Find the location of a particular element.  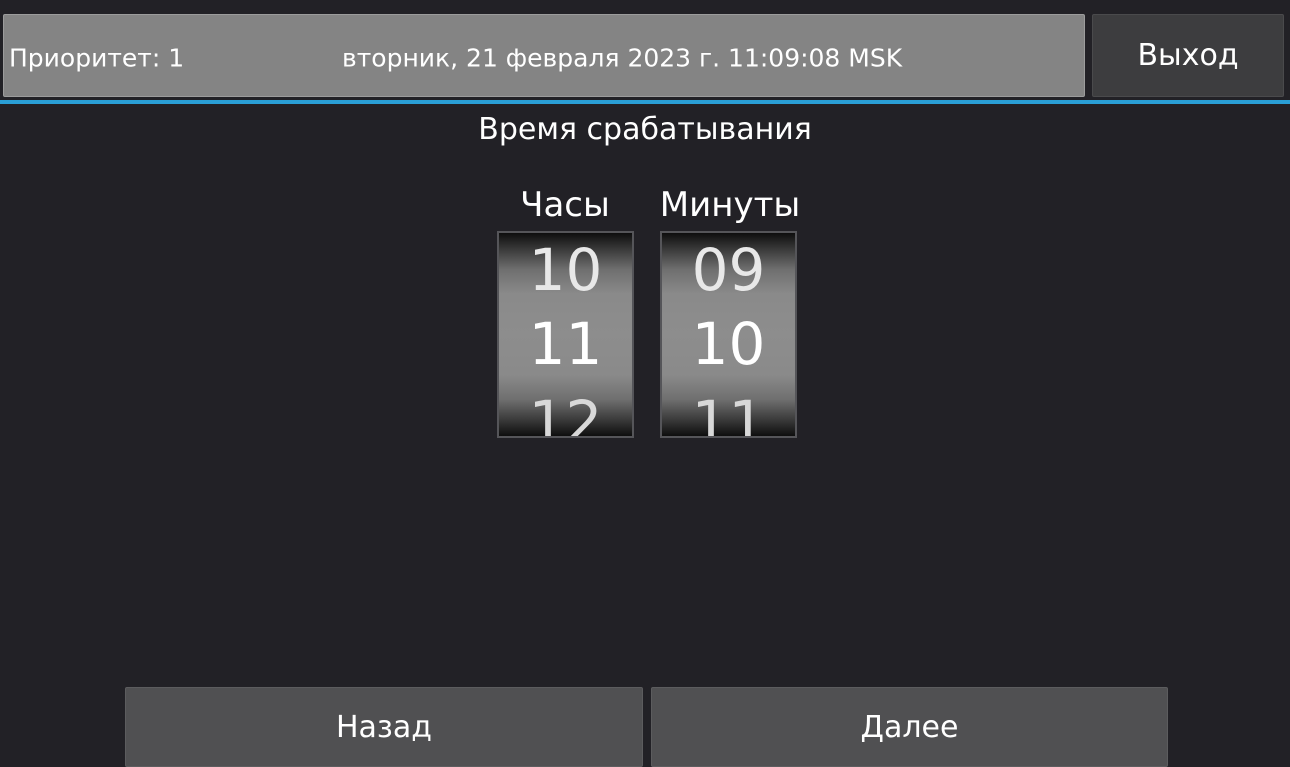

priority-indicator: Приоритет: 1 is located at coordinates (97, 58).